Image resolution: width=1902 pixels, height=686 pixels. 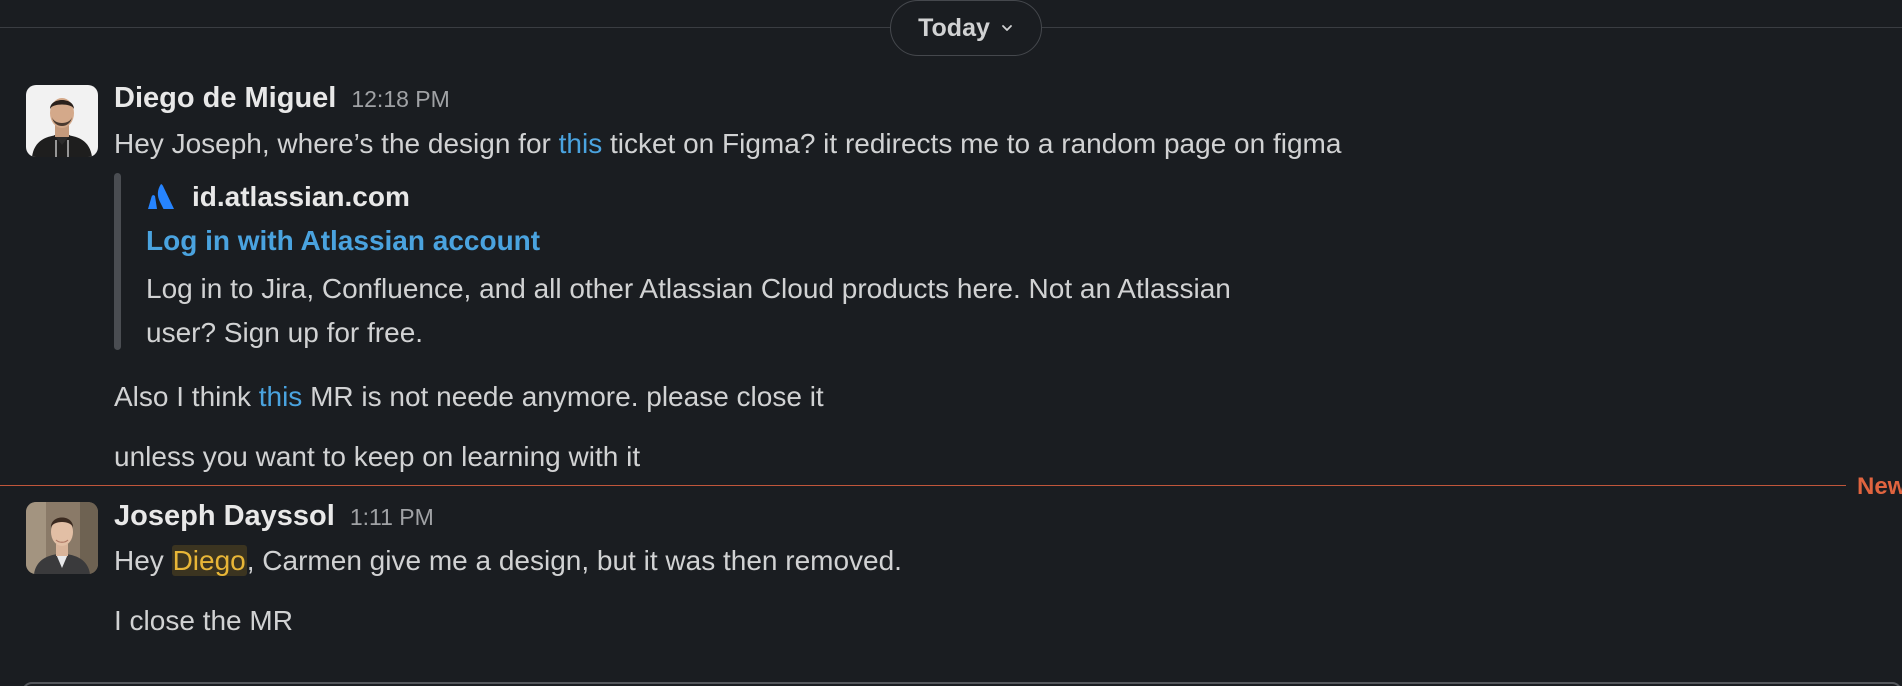 What do you see at coordinates (962, 684) in the screenshot?
I see `message-composer` at bounding box center [962, 684].